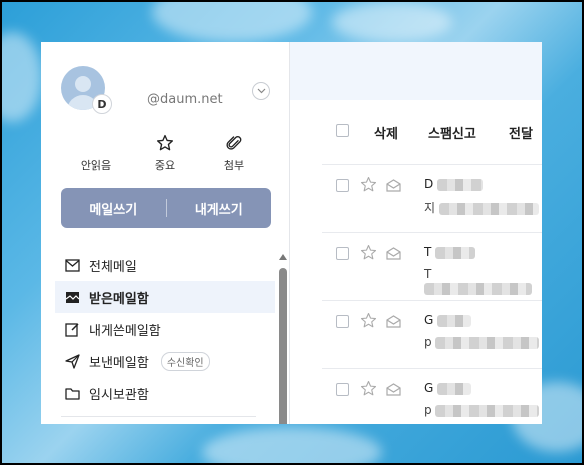 This screenshot has height=465, width=584. Describe the element at coordinates (72, 329) in the screenshot. I see `note-edit-icon` at that location.